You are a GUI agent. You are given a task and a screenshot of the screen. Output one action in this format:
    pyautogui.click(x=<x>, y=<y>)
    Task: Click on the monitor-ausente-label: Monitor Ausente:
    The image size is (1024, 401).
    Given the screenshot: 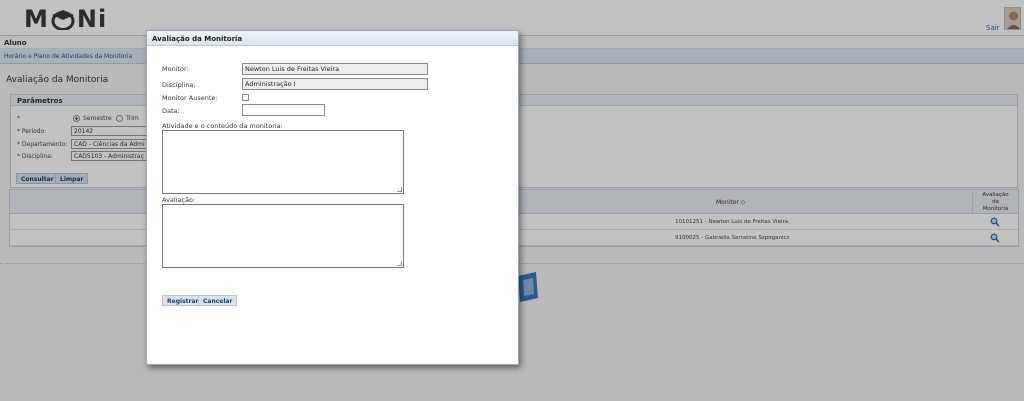 What is the action you would take?
    pyautogui.click(x=190, y=98)
    